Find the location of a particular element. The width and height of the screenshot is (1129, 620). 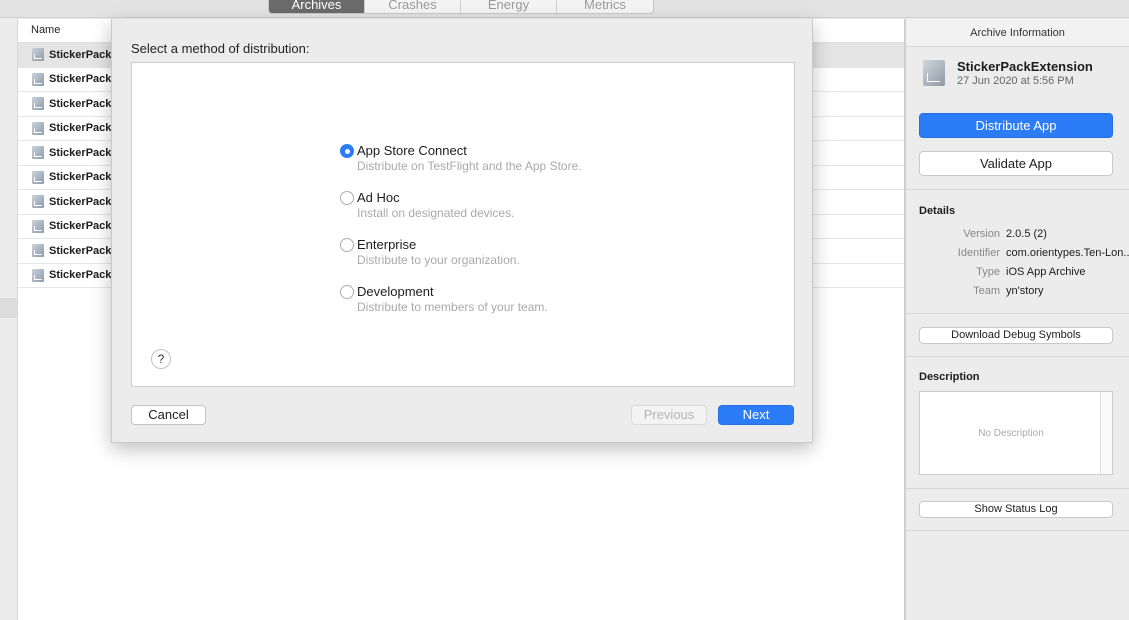

archive-date: 27 Jun 2020 at 5:56 PM is located at coordinates (1015, 81).